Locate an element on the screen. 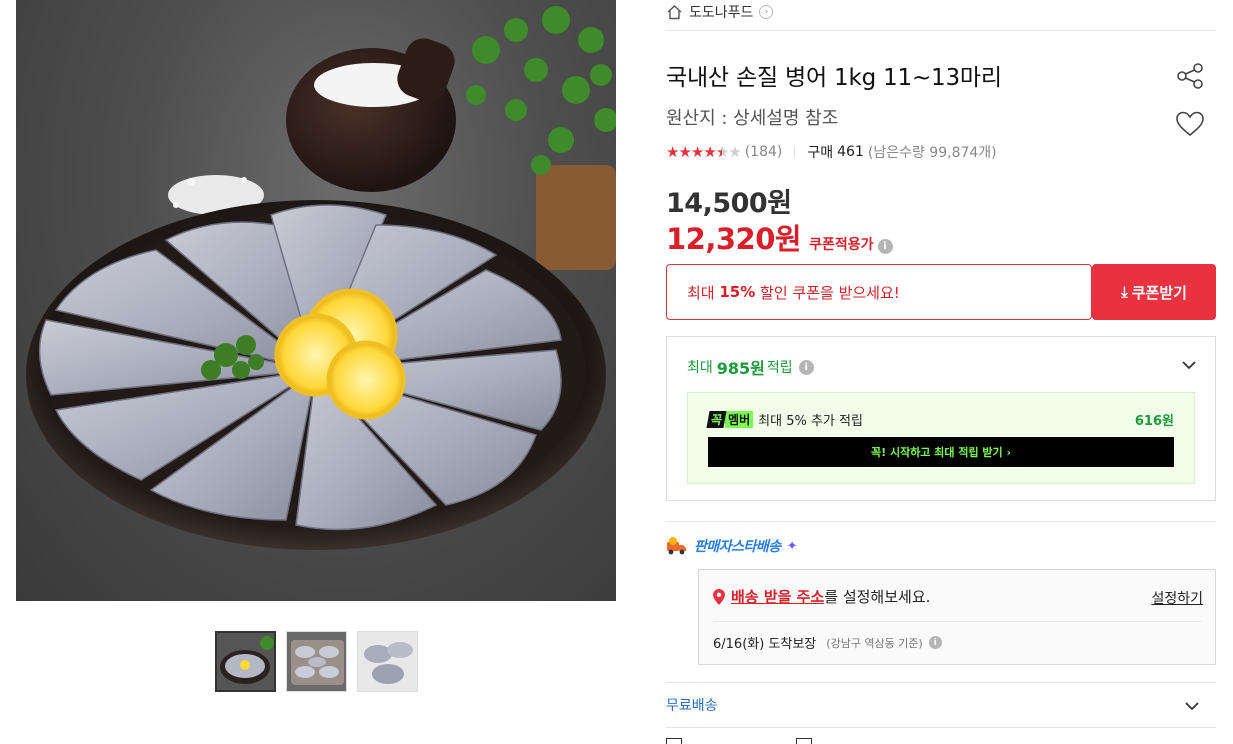  member-join-button: 꼭! 시작하고 최대 적립 받기 › is located at coordinates (941, 452).